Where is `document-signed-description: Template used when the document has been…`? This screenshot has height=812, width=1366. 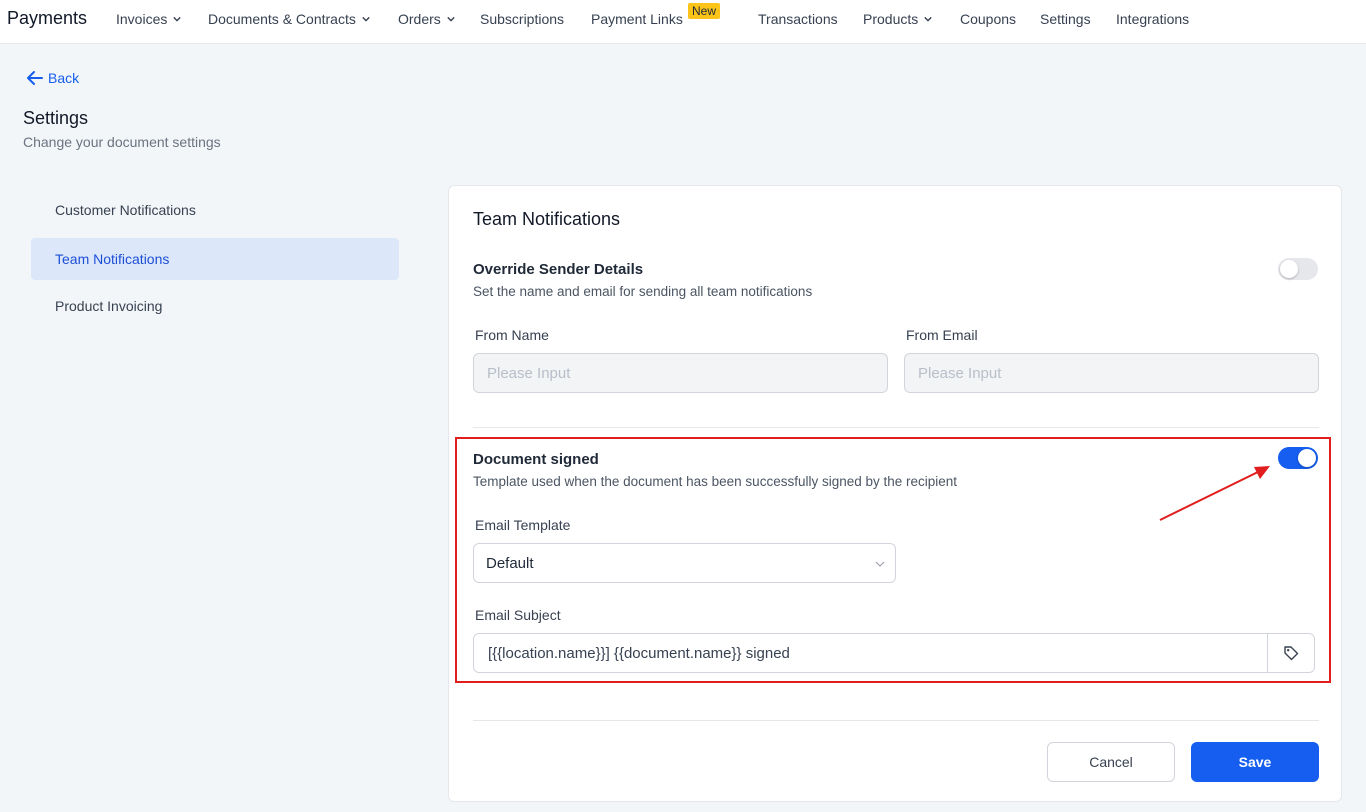 document-signed-description: Template used when the document has been… is located at coordinates (715, 481).